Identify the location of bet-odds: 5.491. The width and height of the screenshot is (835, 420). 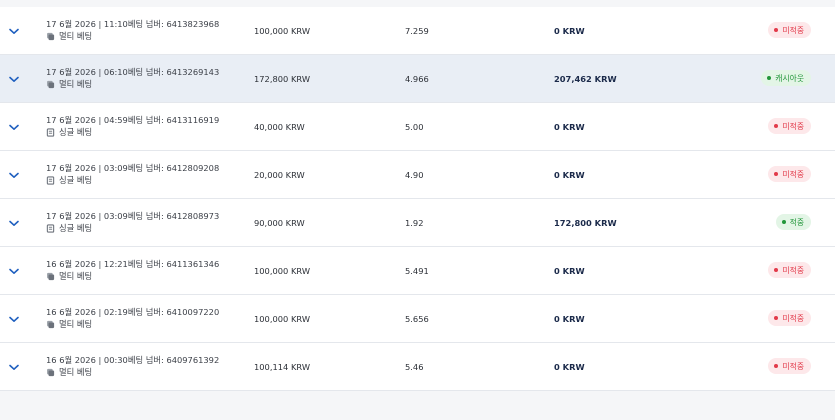
(417, 271).